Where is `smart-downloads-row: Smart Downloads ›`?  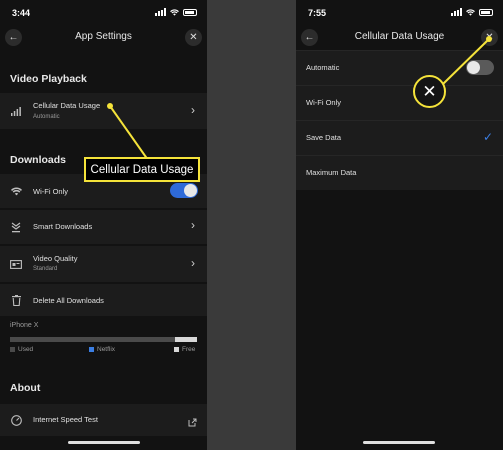
smart-downloads-row: Smart Downloads › is located at coordinates (103, 227).